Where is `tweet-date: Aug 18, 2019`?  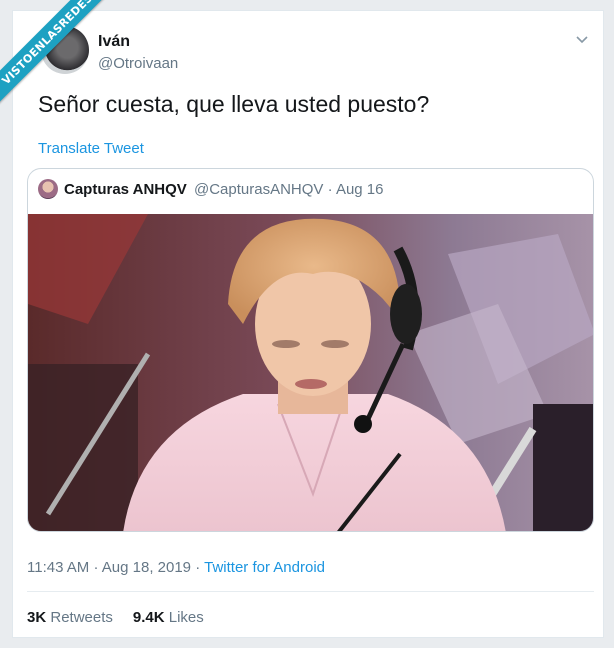 tweet-date: Aug 18, 2019 is located at coordinates (146, 567).